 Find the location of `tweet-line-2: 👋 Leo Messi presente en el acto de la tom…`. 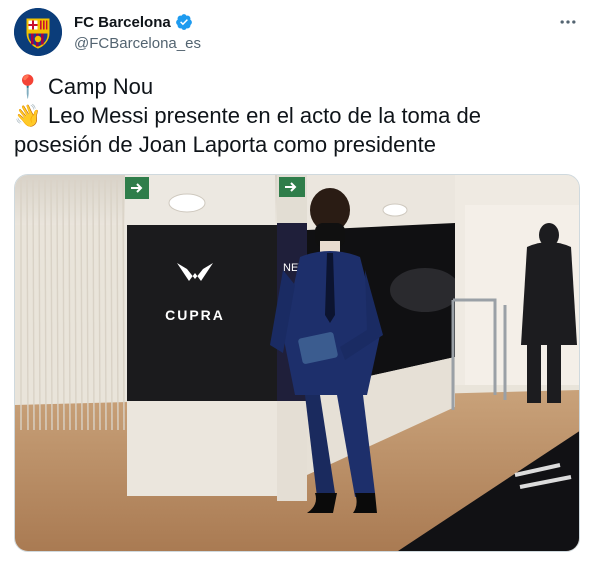

tweet-line-2: 👋 Leo Messi presente en el acto de la tom… is located at coordinates (297, 115).